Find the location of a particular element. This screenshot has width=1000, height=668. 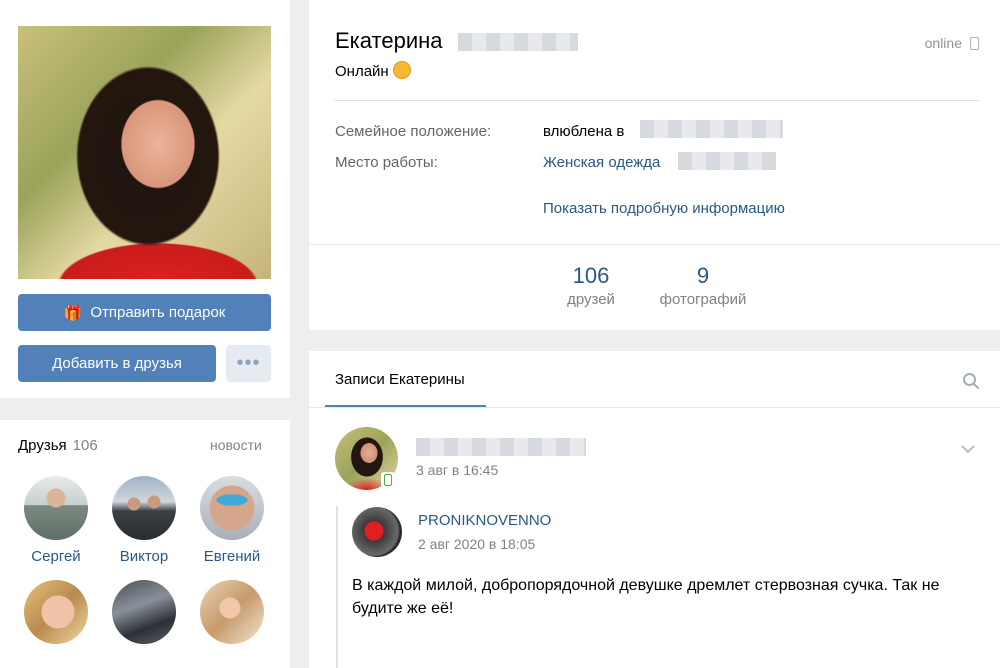

repost-author-link: PRONIKNOVENNO is located at coordinates (484, 520).